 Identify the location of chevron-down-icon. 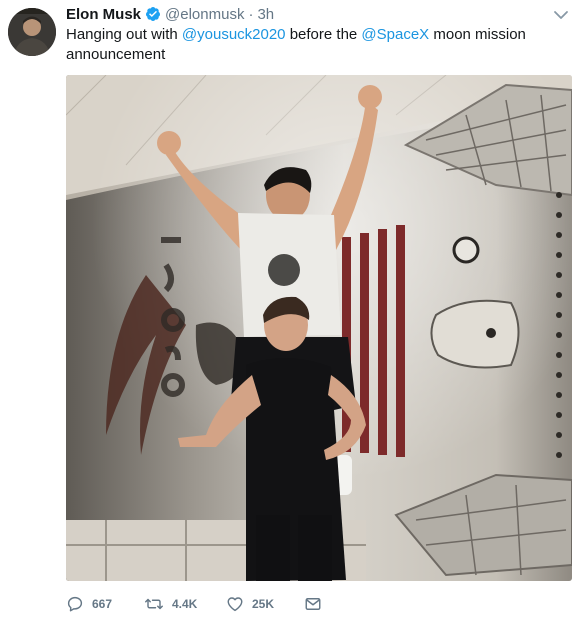
(561, 15).